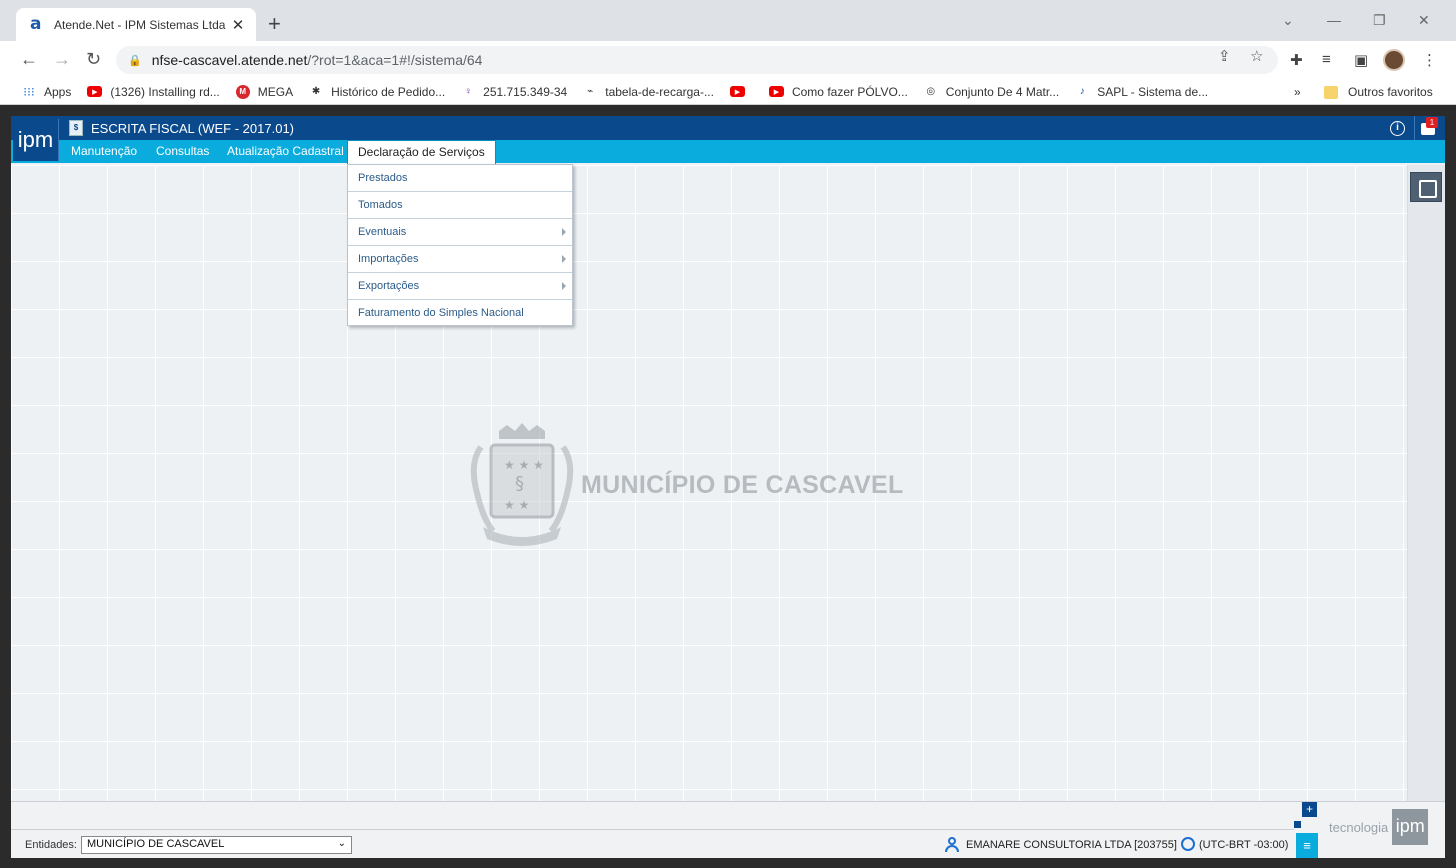  Describe the element at coordinates (1244, 845) in the screenshot. I see `timezone: (UTC-BRT -03:00)` at that location.